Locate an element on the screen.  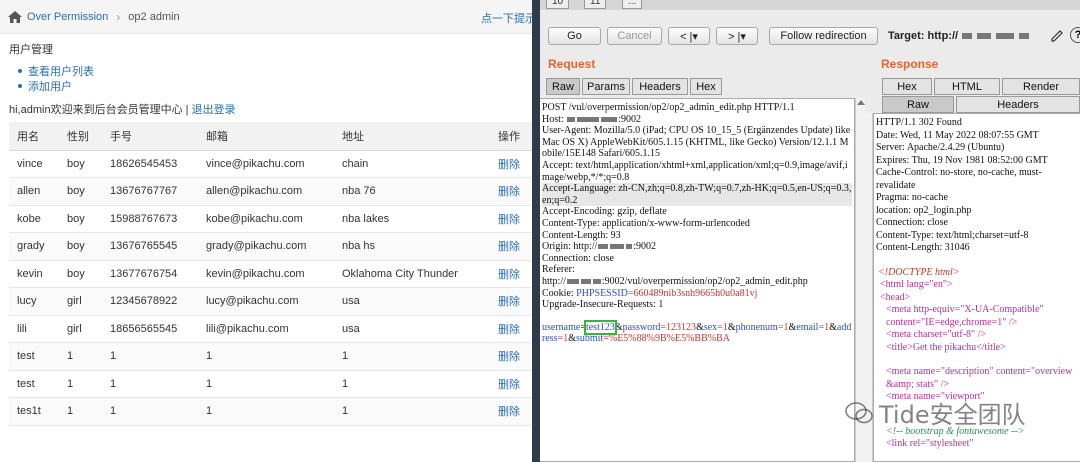
response-blank-line is located at coordinates (977, 261).